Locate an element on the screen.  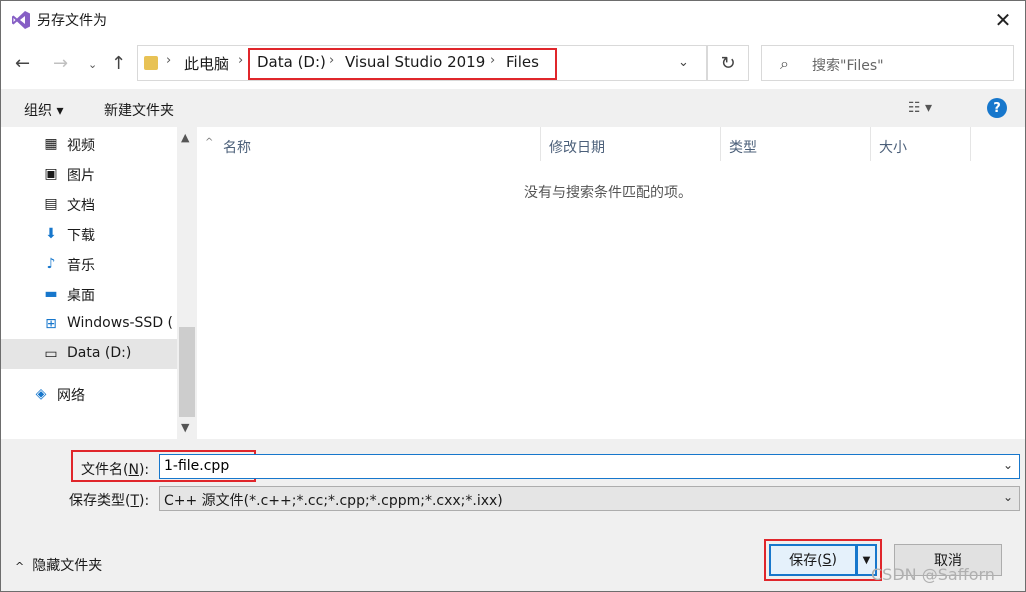
up-arrow-icon: ↑ is located at coordinates (118, 63).